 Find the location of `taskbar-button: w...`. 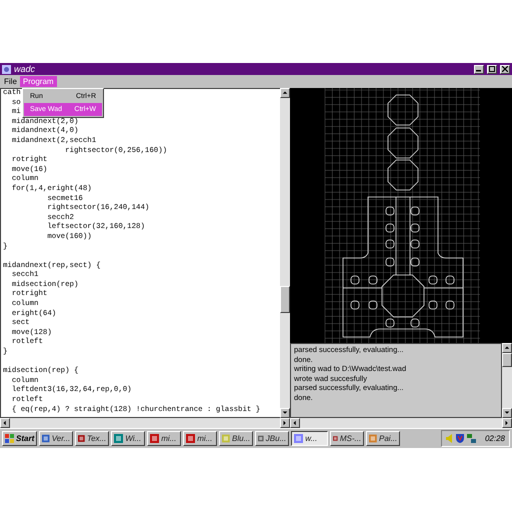

taskbar-button: w... is located at coordinates (309, 438).